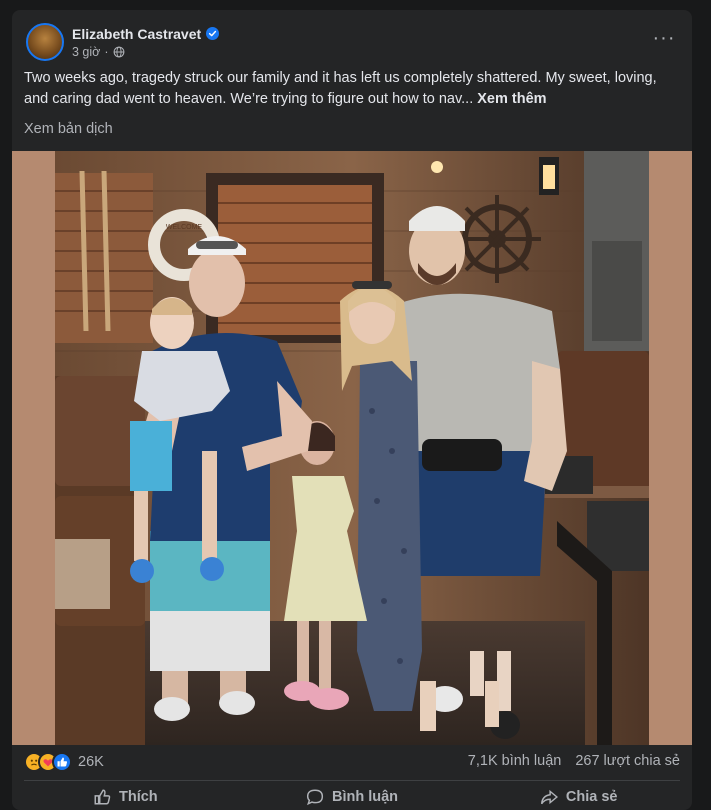 The width and height of the screenshot is (711, 810). What do you see at coordinates (138, 797) in the screenshot?
I see `like-button-label: Thích` at bounding box center [138, 797].